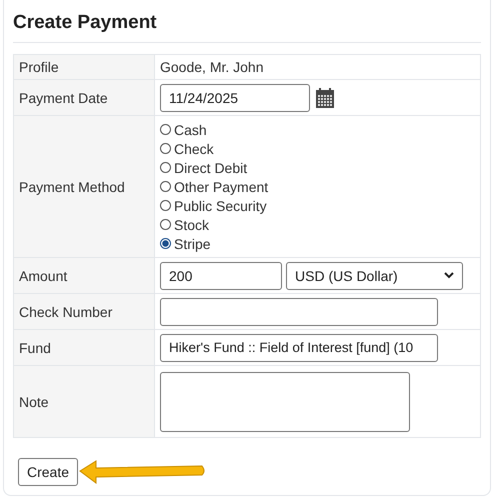 This screenshot has height=500, width=494. What do you see at coordinates (84, 276) in the screenshot?
I see `field-label: Amount` at bounding box center [84, 276].